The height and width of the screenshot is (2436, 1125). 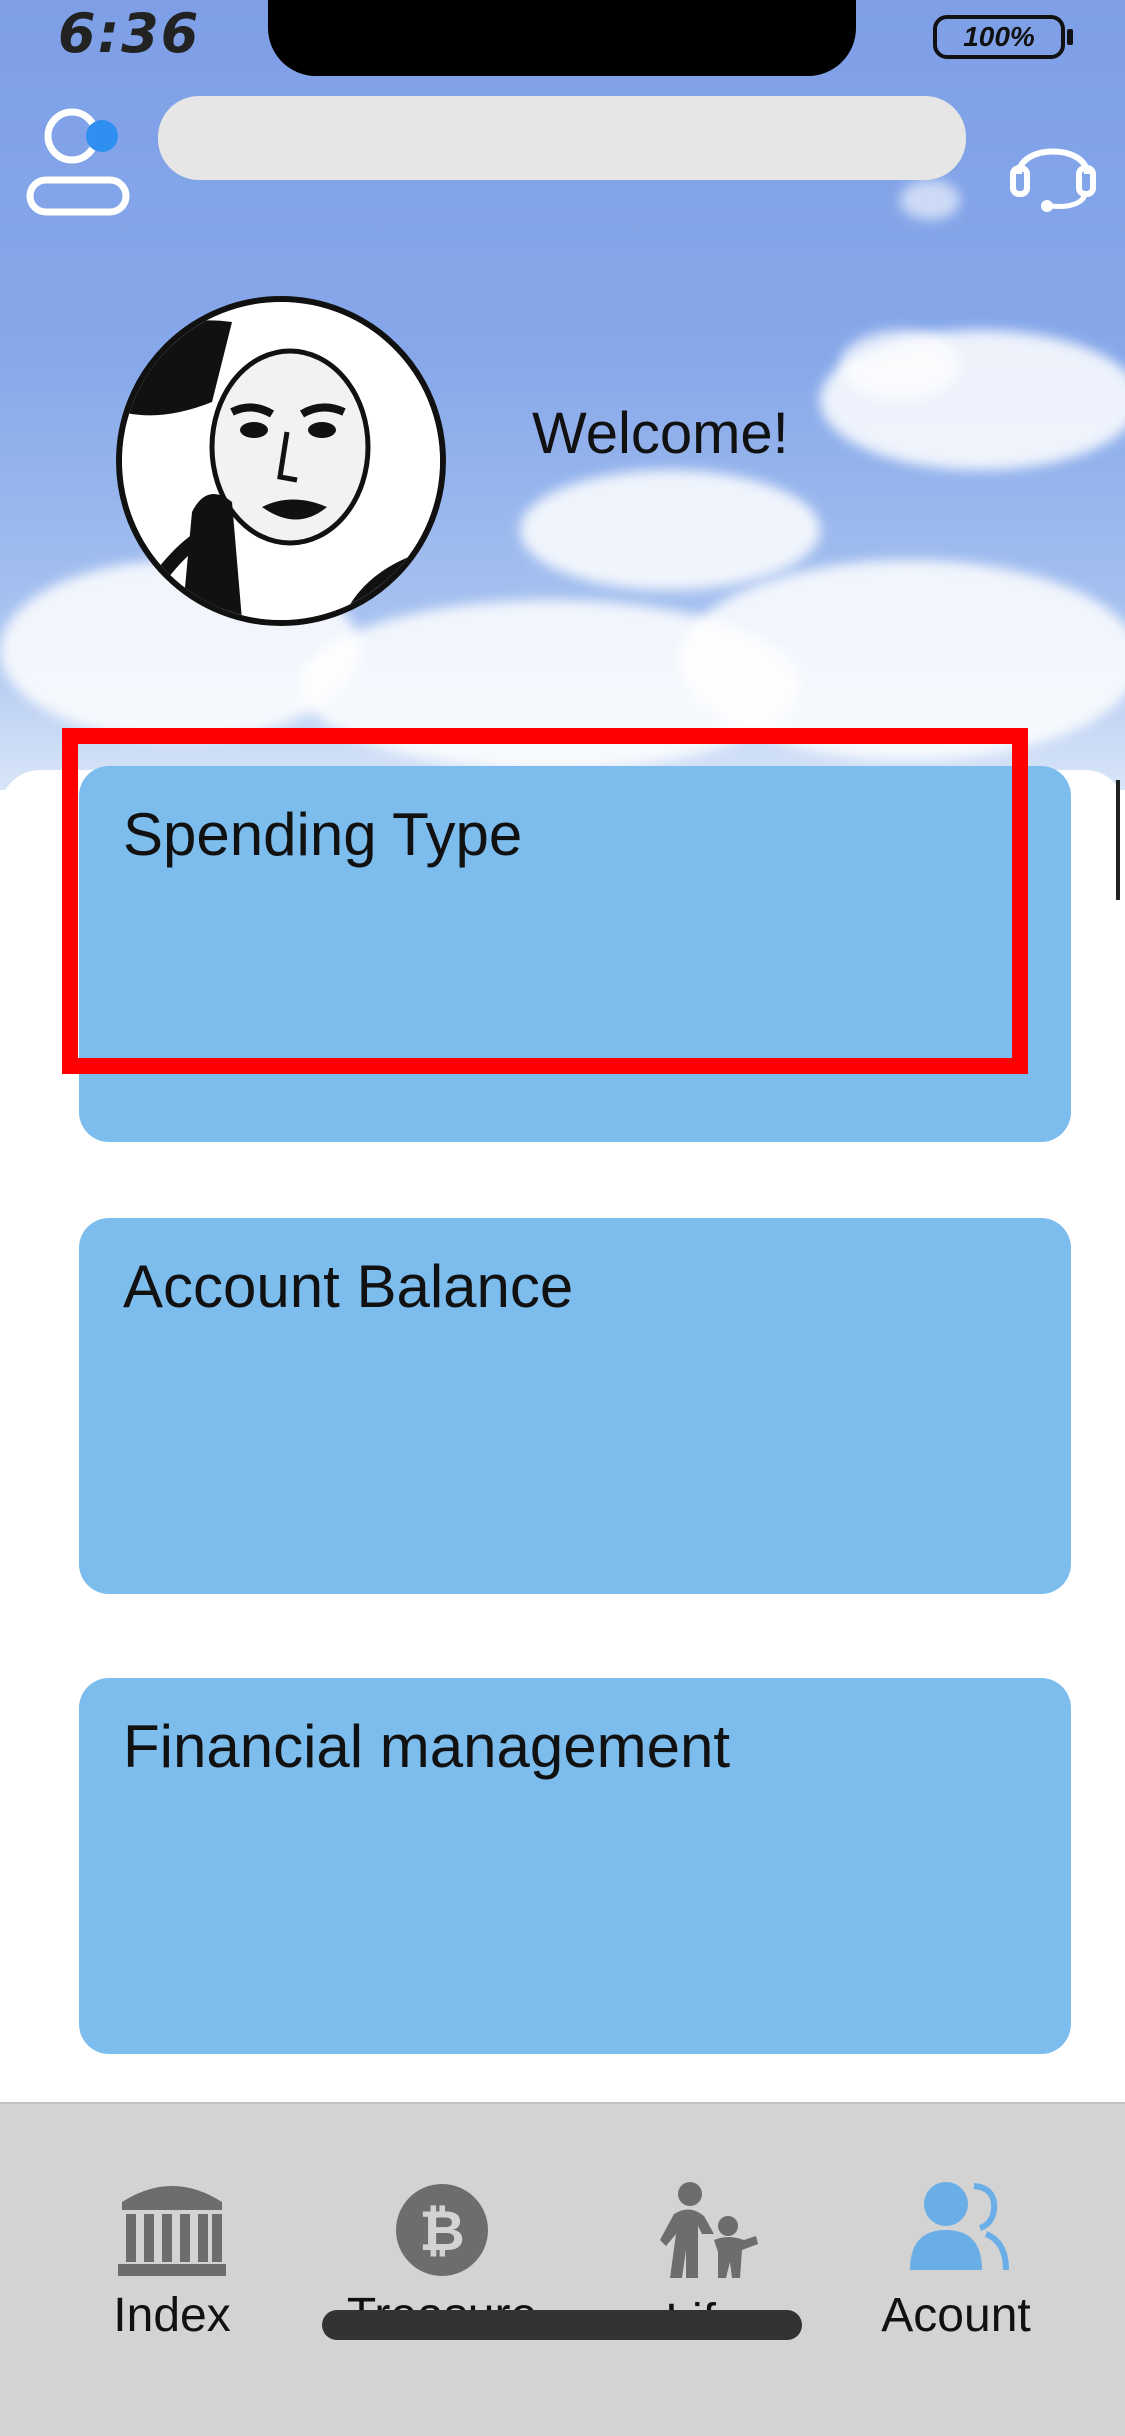 I want to click on avatar-image, so click(x=281, y=461).